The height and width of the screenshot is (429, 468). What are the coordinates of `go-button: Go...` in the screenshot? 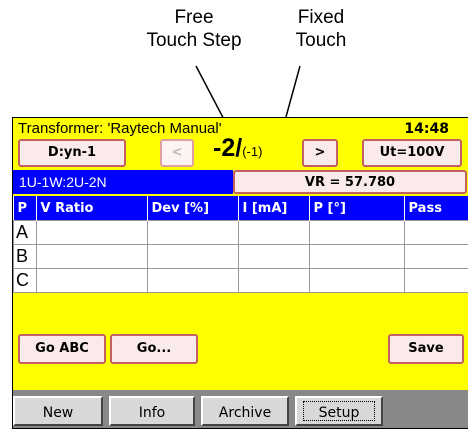 It's located at (154, 349).